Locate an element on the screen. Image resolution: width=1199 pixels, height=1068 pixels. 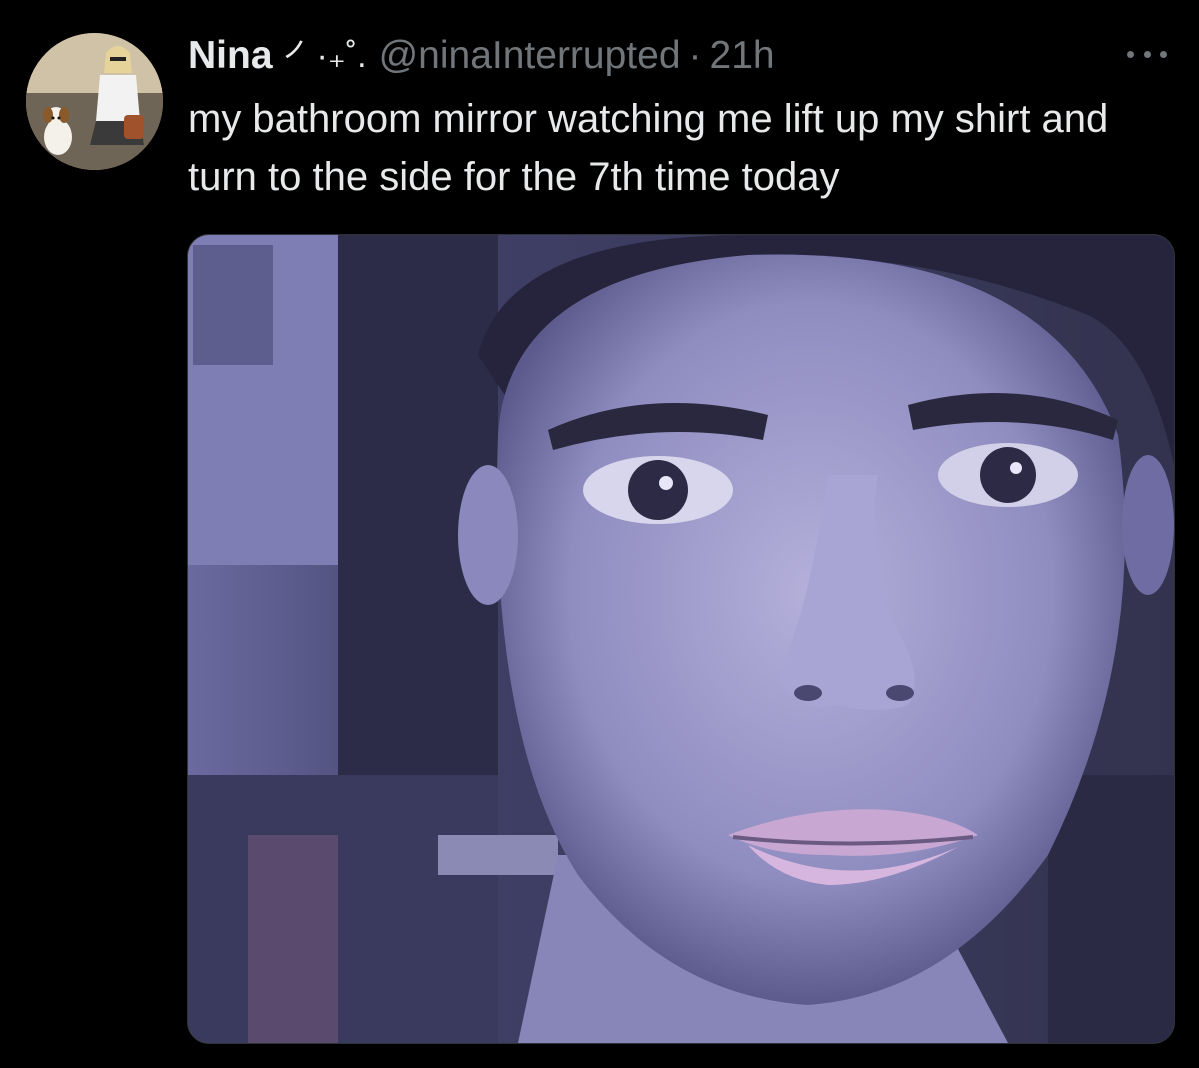
tweet-header: Nina ㇒·₊˚. @ninaInterrupted · 21h is located at coordinates (481, 56).